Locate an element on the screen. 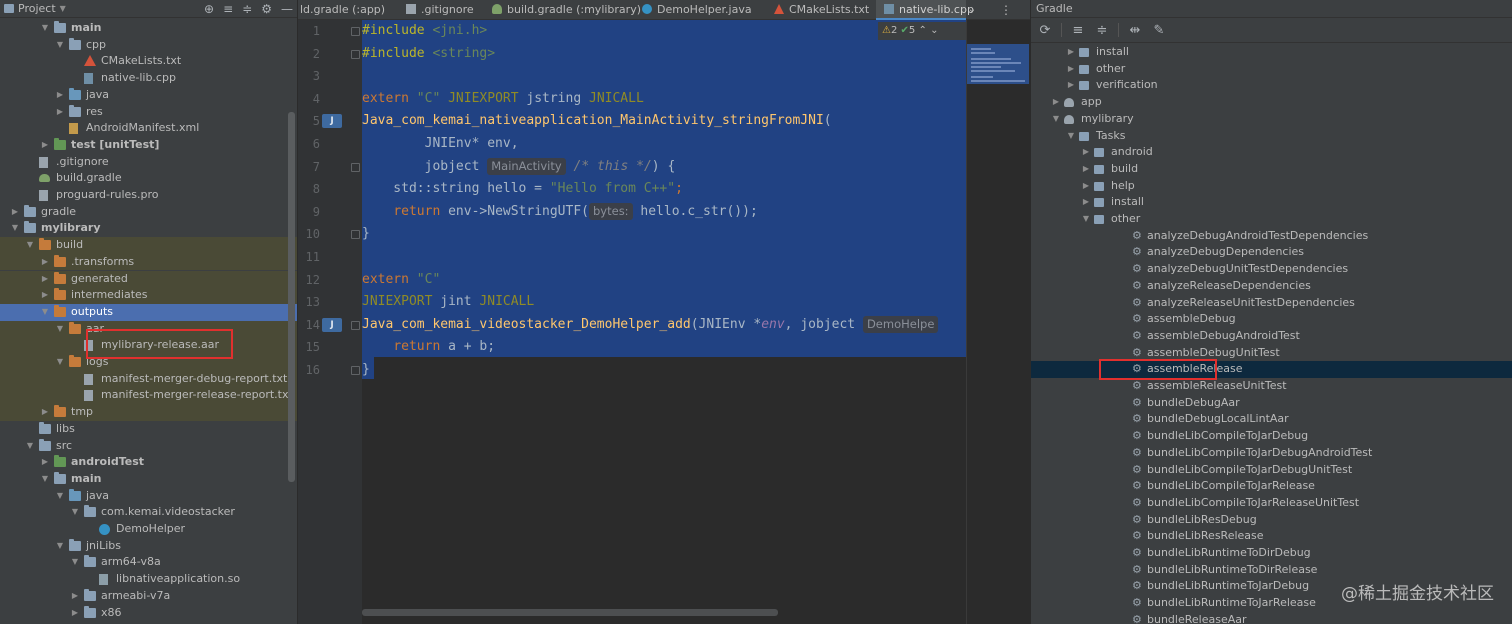 The image size is (1512, 624). project-tree-item: manifest-merger-release-report.txt is located at coordinates (148, 396).